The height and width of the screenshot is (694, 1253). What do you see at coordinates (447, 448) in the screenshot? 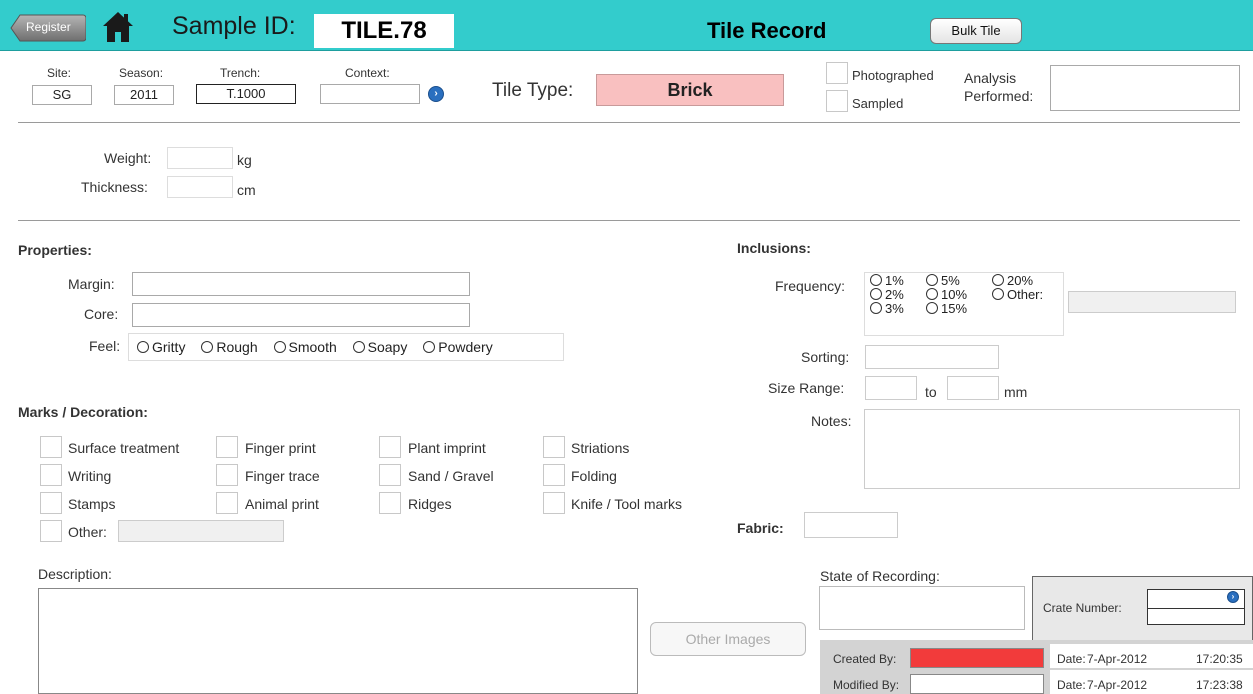
I see `mark-label: Plant imprint` at bounding box center [447, 448].